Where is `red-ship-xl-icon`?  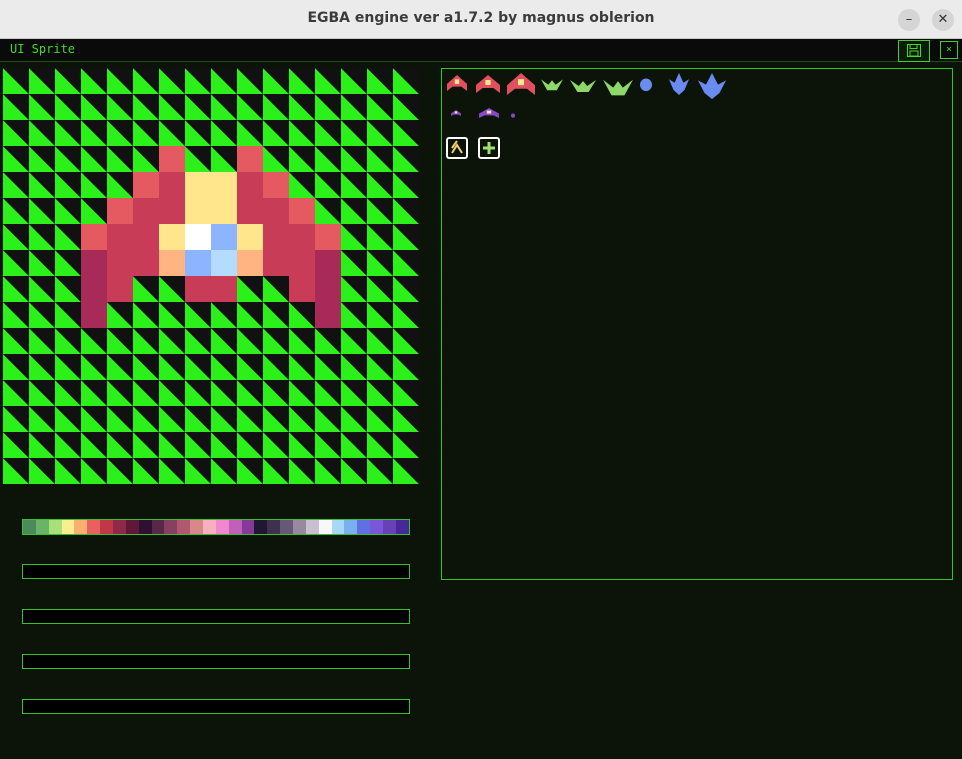
red-ship-xl-icon is located at coordinates (521, 84).